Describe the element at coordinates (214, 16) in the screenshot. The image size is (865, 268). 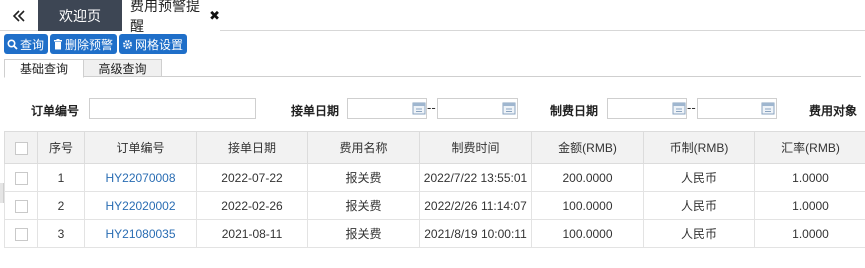
I see `close-icon: ✖` at that location.